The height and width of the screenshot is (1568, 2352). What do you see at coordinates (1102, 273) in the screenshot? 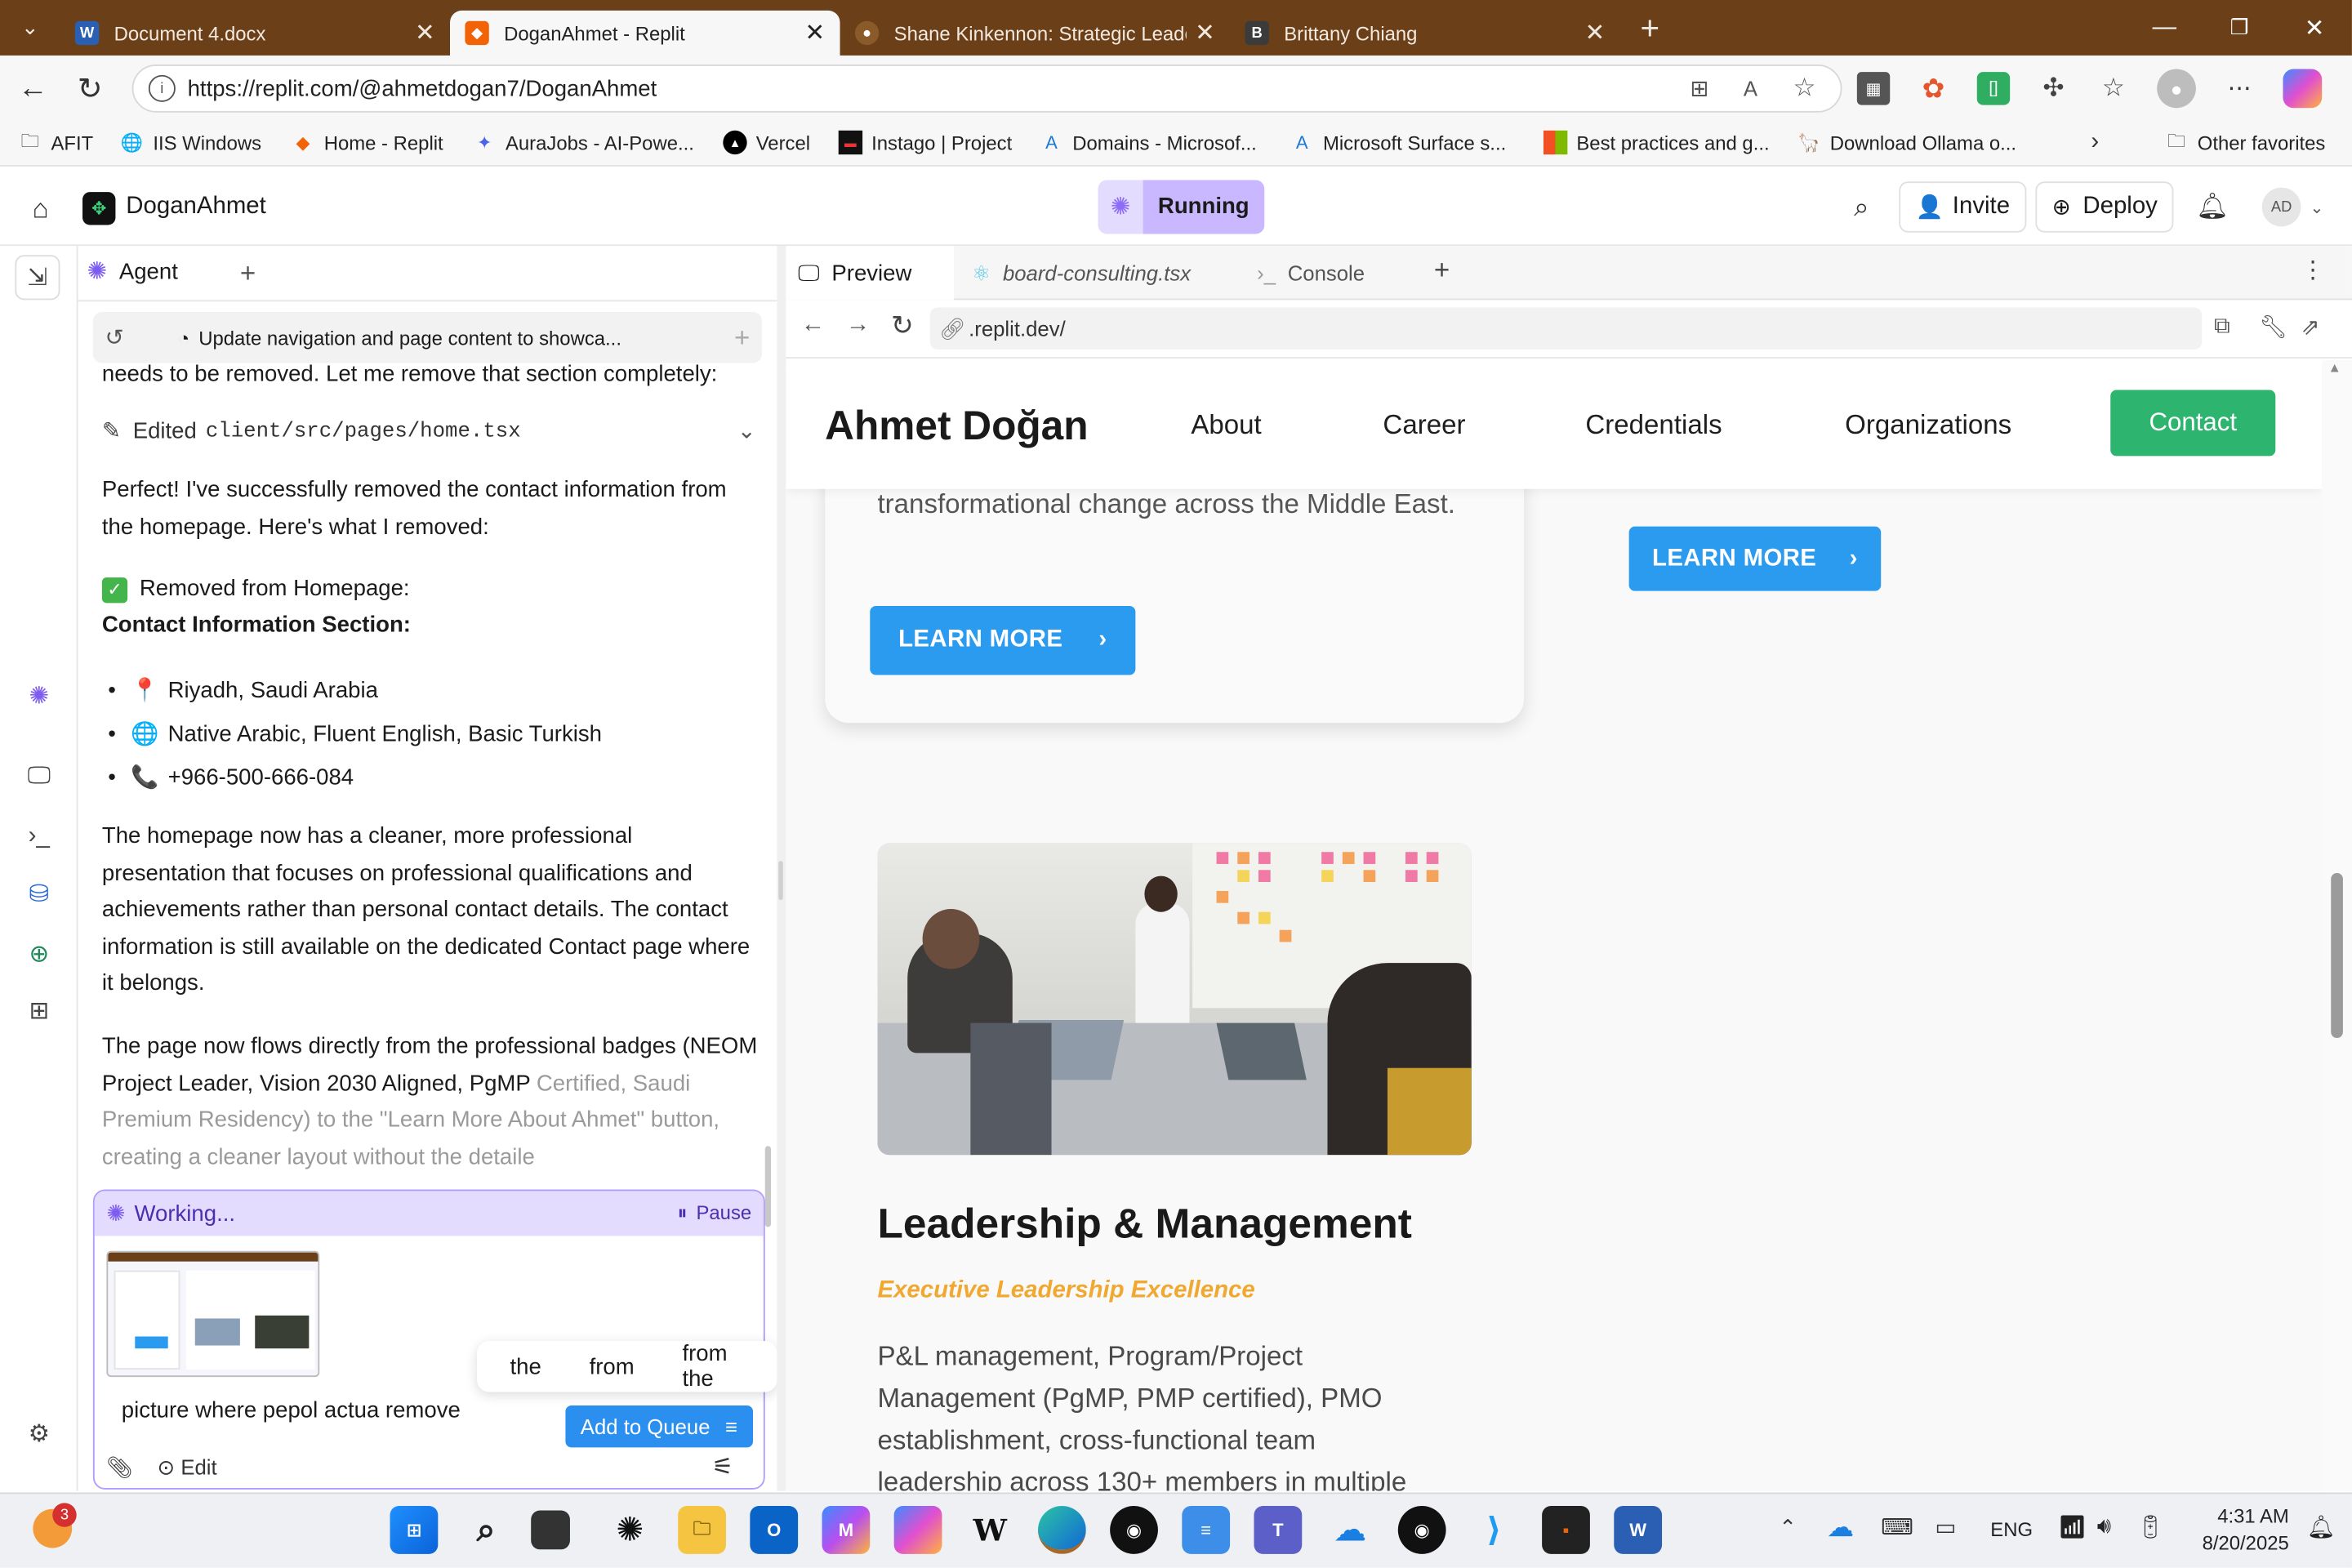
I see `tab-board-consulting: ⚛ board-consulting.tsx` at bounding box center [1102, 273].